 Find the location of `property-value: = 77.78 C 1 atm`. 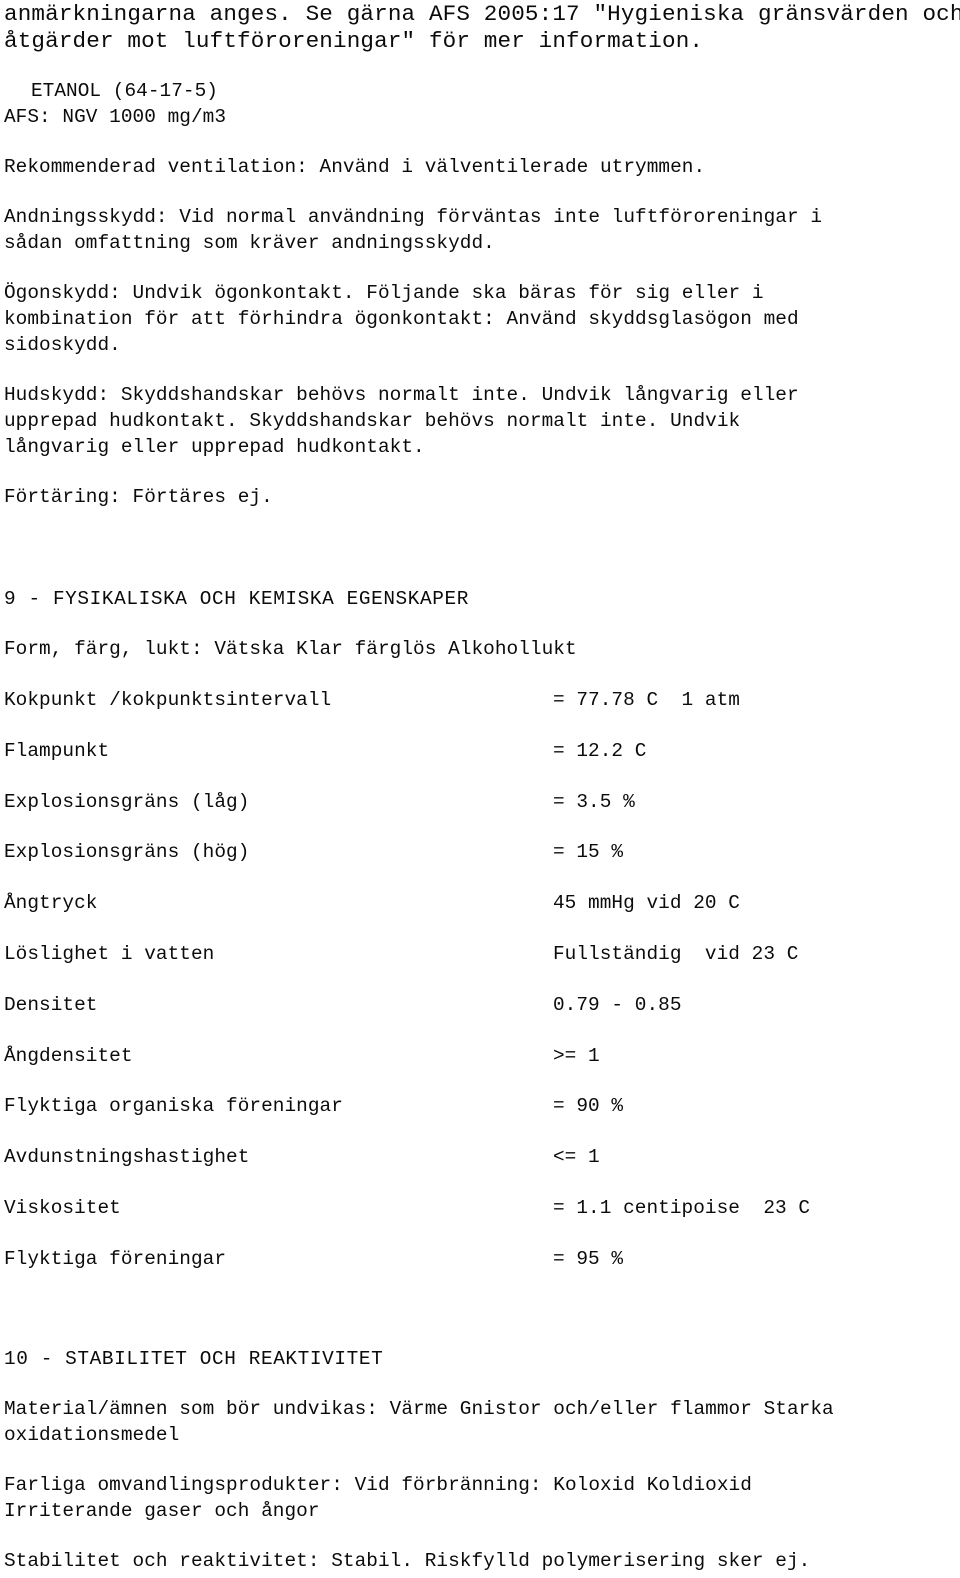

property-value: = 77.78 C 1 atm is located at coordinates (646, 700).